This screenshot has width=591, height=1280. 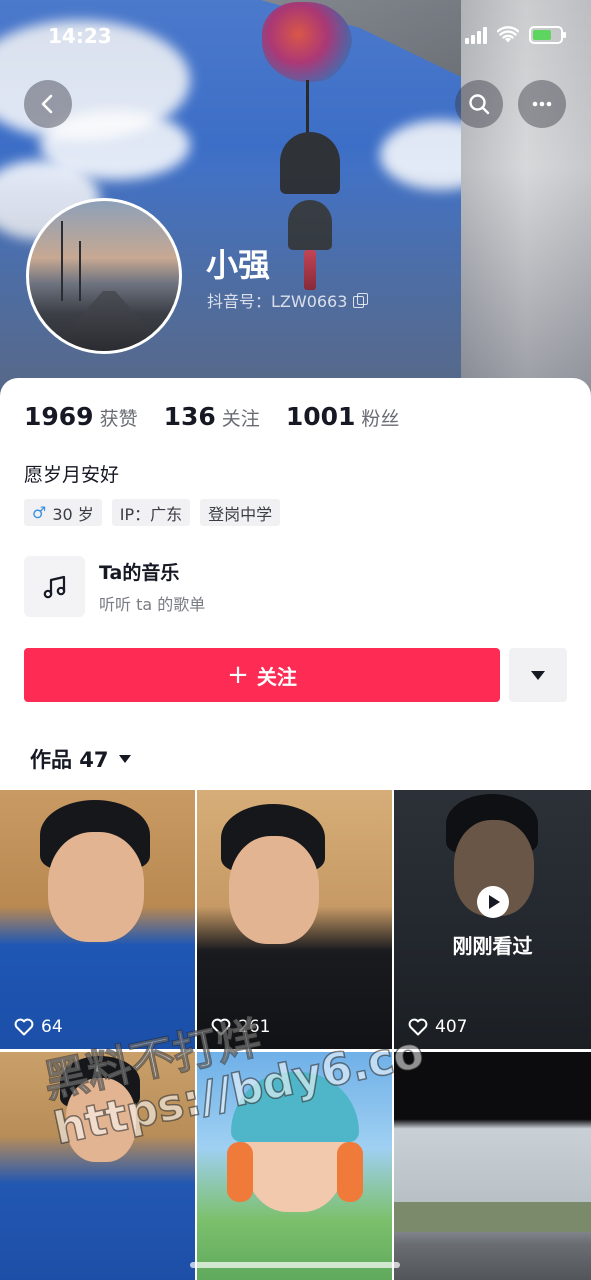 What do you see at coordinates (238, 675) in the screenshot?
I see `plus-icon: +` at bounding box center [238, 675].